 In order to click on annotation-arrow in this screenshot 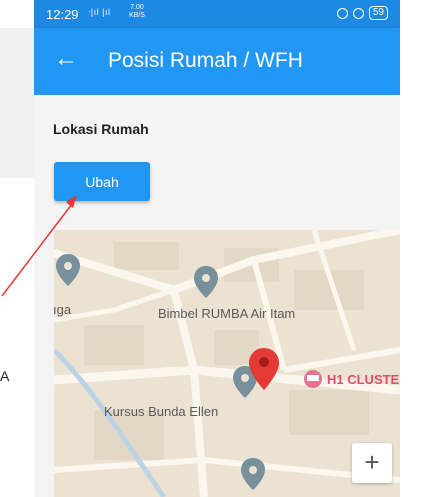, I will do `click(39, 246)`.